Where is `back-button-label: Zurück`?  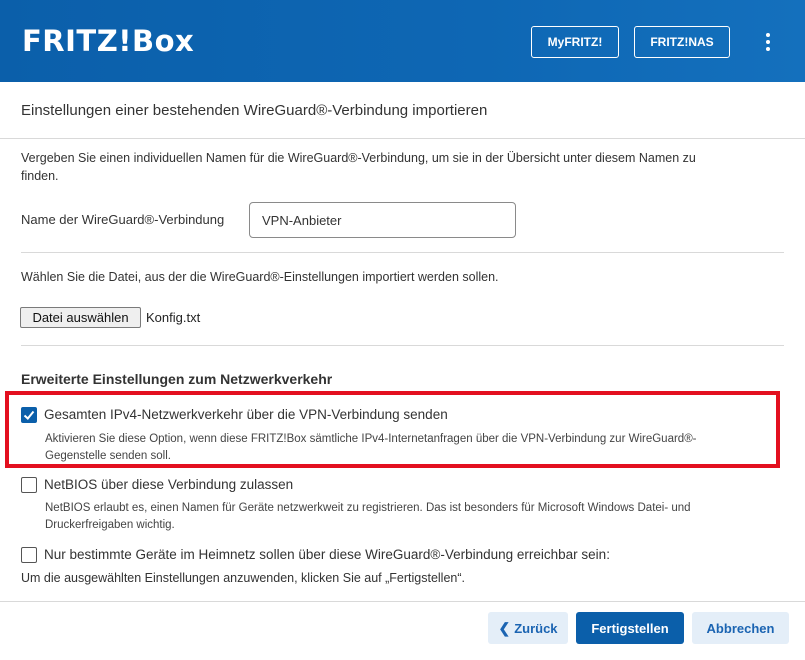
back-button-label: Zurück is located at coordinates (536, 628).